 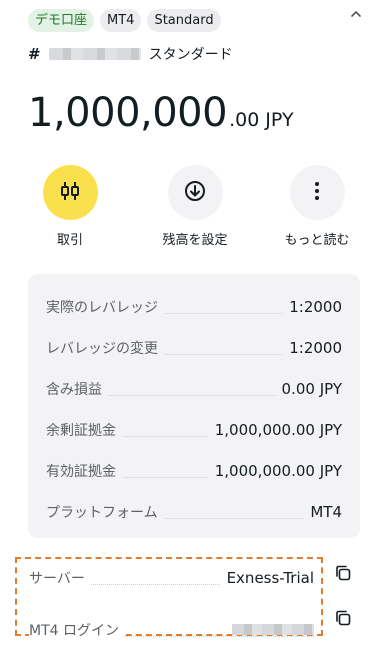 I want to click on detail-row-platform: プラットフォーム MT4, so click(x=194, y=511).